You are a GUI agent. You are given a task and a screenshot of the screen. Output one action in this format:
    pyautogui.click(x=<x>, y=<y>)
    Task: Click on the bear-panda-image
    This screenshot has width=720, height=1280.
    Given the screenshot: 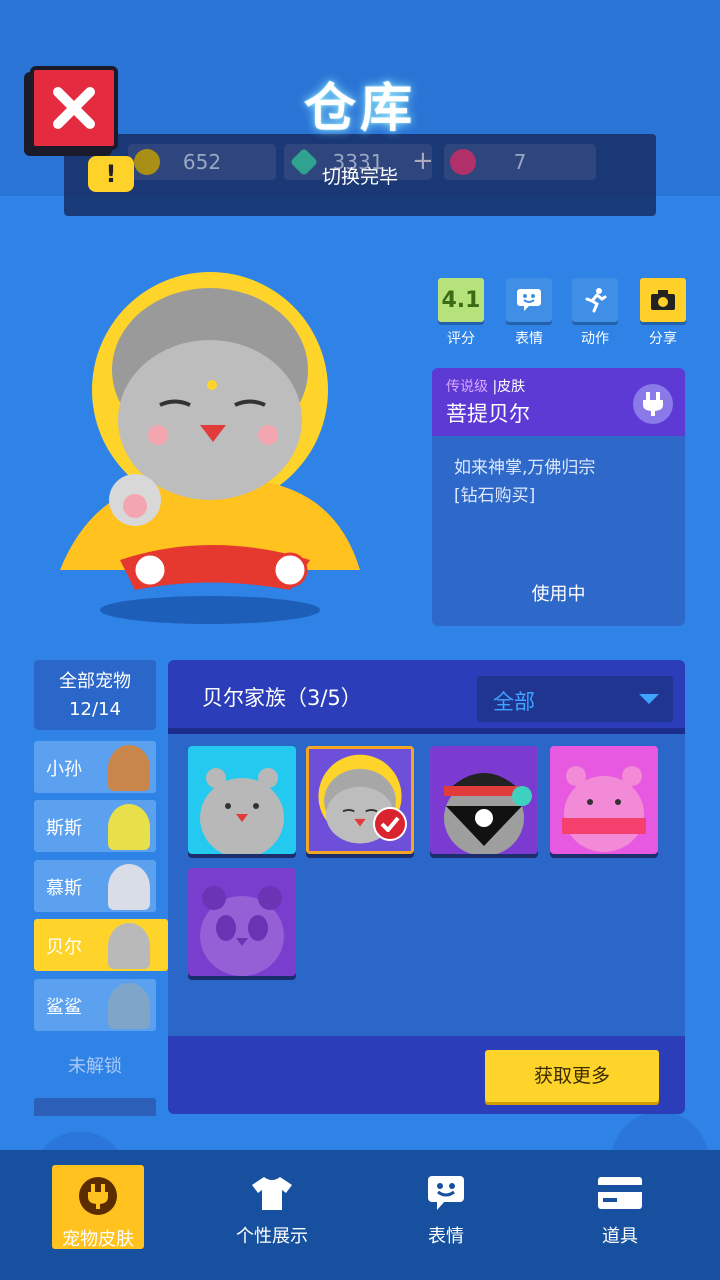 What is the action you would take?
    pyautogui.click(x=242, y=931)
    